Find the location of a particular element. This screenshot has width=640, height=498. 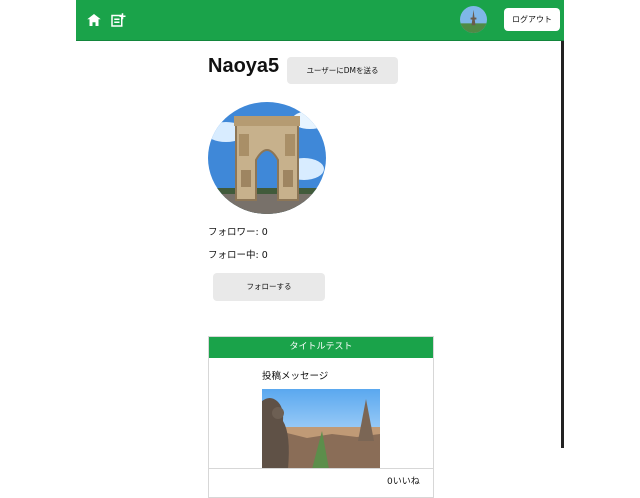

frame-border is located at coordinates (562, 244).